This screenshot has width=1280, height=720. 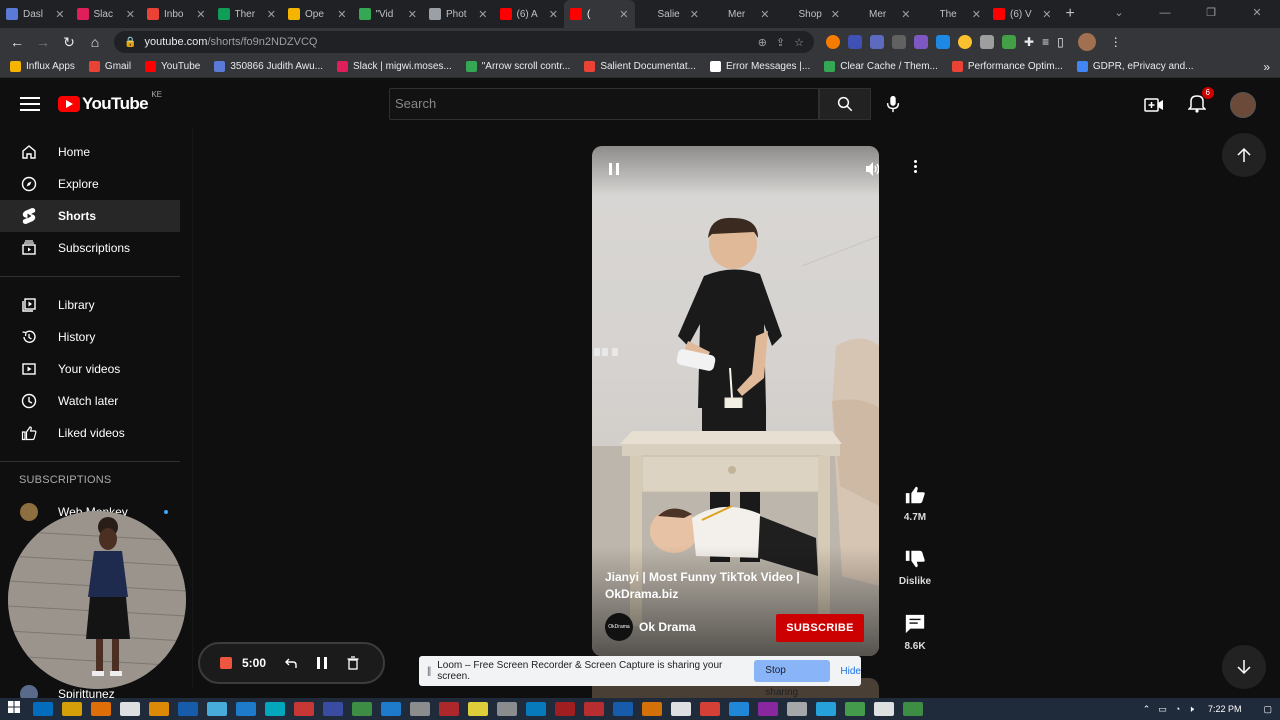 I want to click on sidebar-item-liked-videos: Liked videos, so click(x=90, y=433).